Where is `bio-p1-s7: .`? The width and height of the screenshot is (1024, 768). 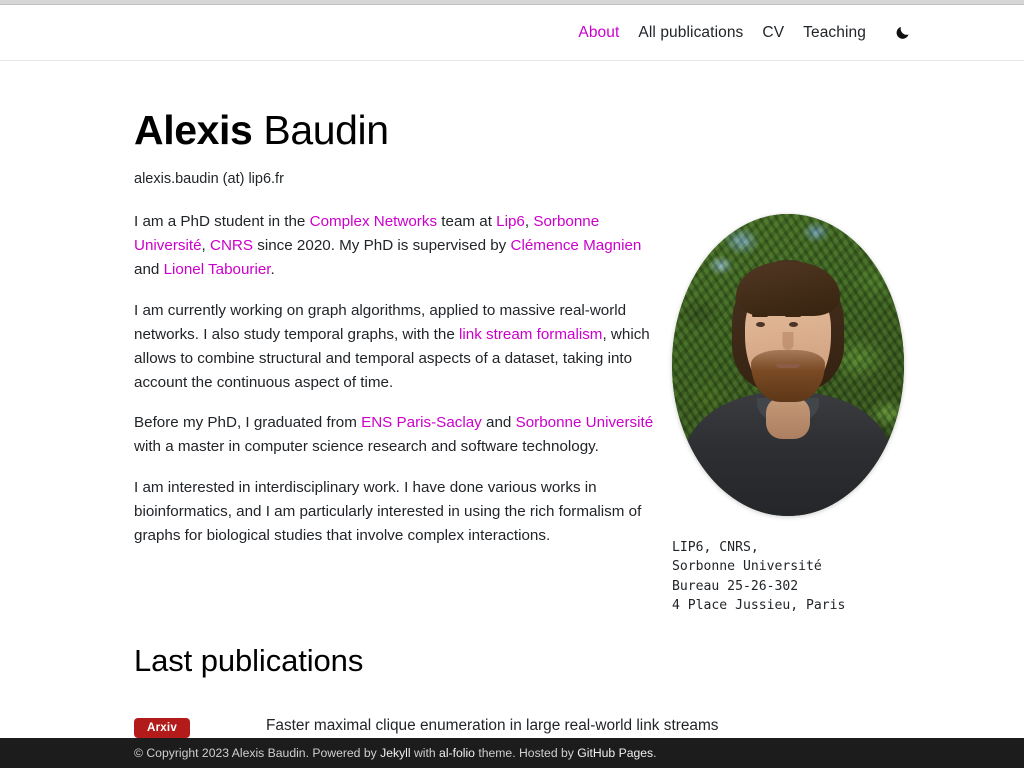
bio-p1-s7: . is located at coordinates (272, 269).